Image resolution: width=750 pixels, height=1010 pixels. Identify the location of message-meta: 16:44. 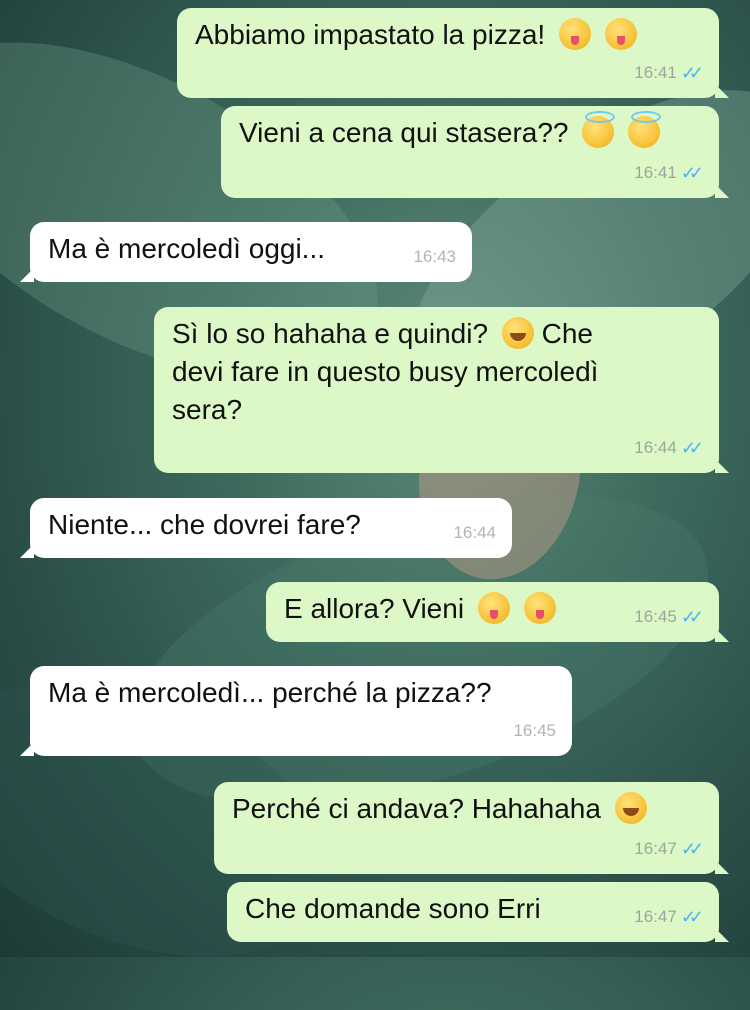
(474, 533).